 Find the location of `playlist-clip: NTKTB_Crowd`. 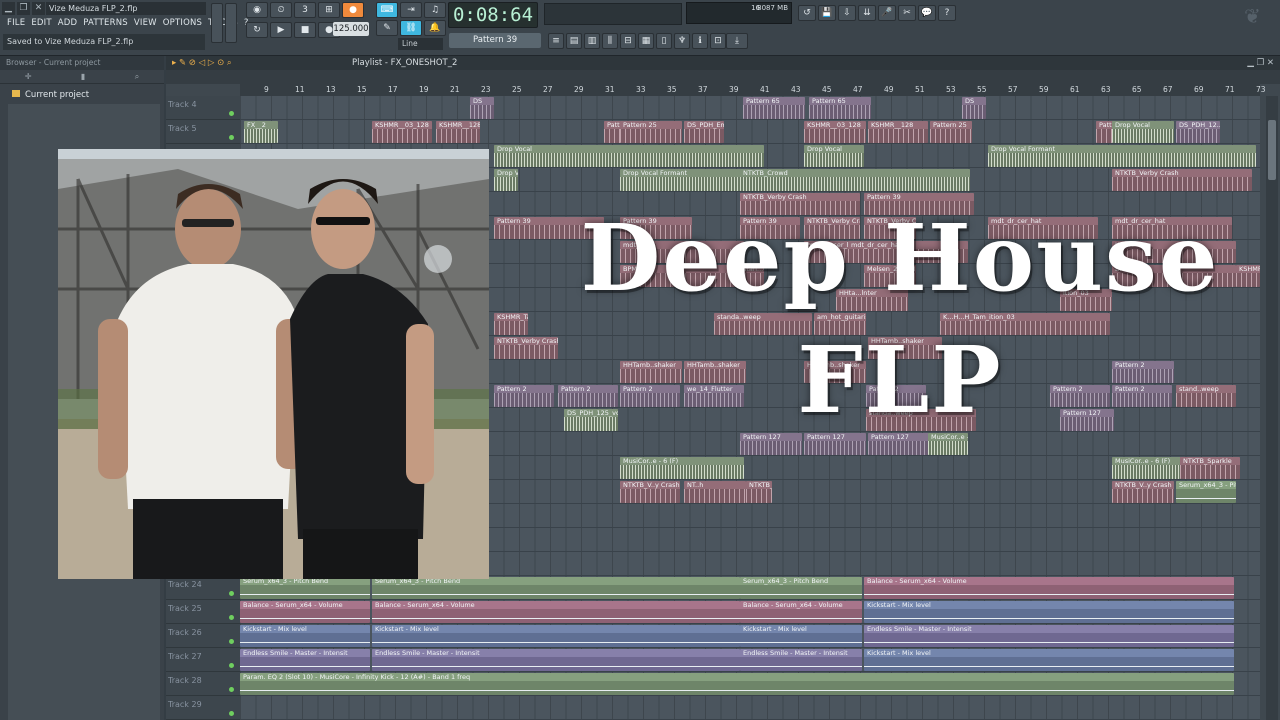

playlist-clip: NTKTB_Crowd is located at coordinates (855, 180).